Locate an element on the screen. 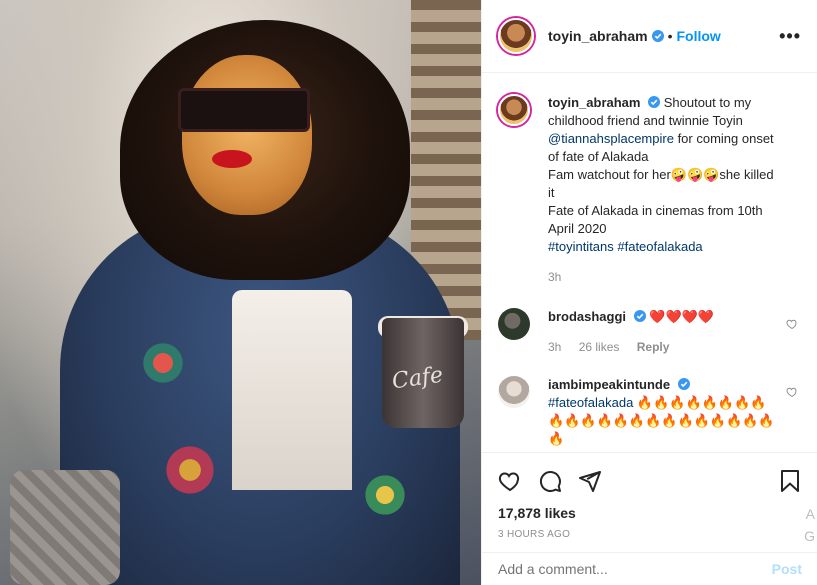  comment-time: 3h is located at coordinates (554, 347).